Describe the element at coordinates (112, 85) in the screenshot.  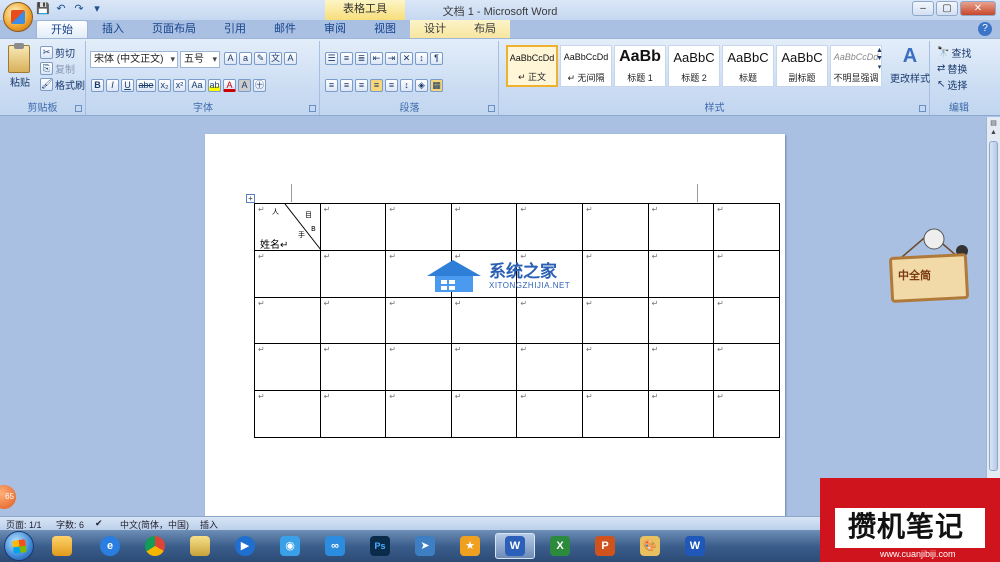
I see `italic-icon: I` at that location.